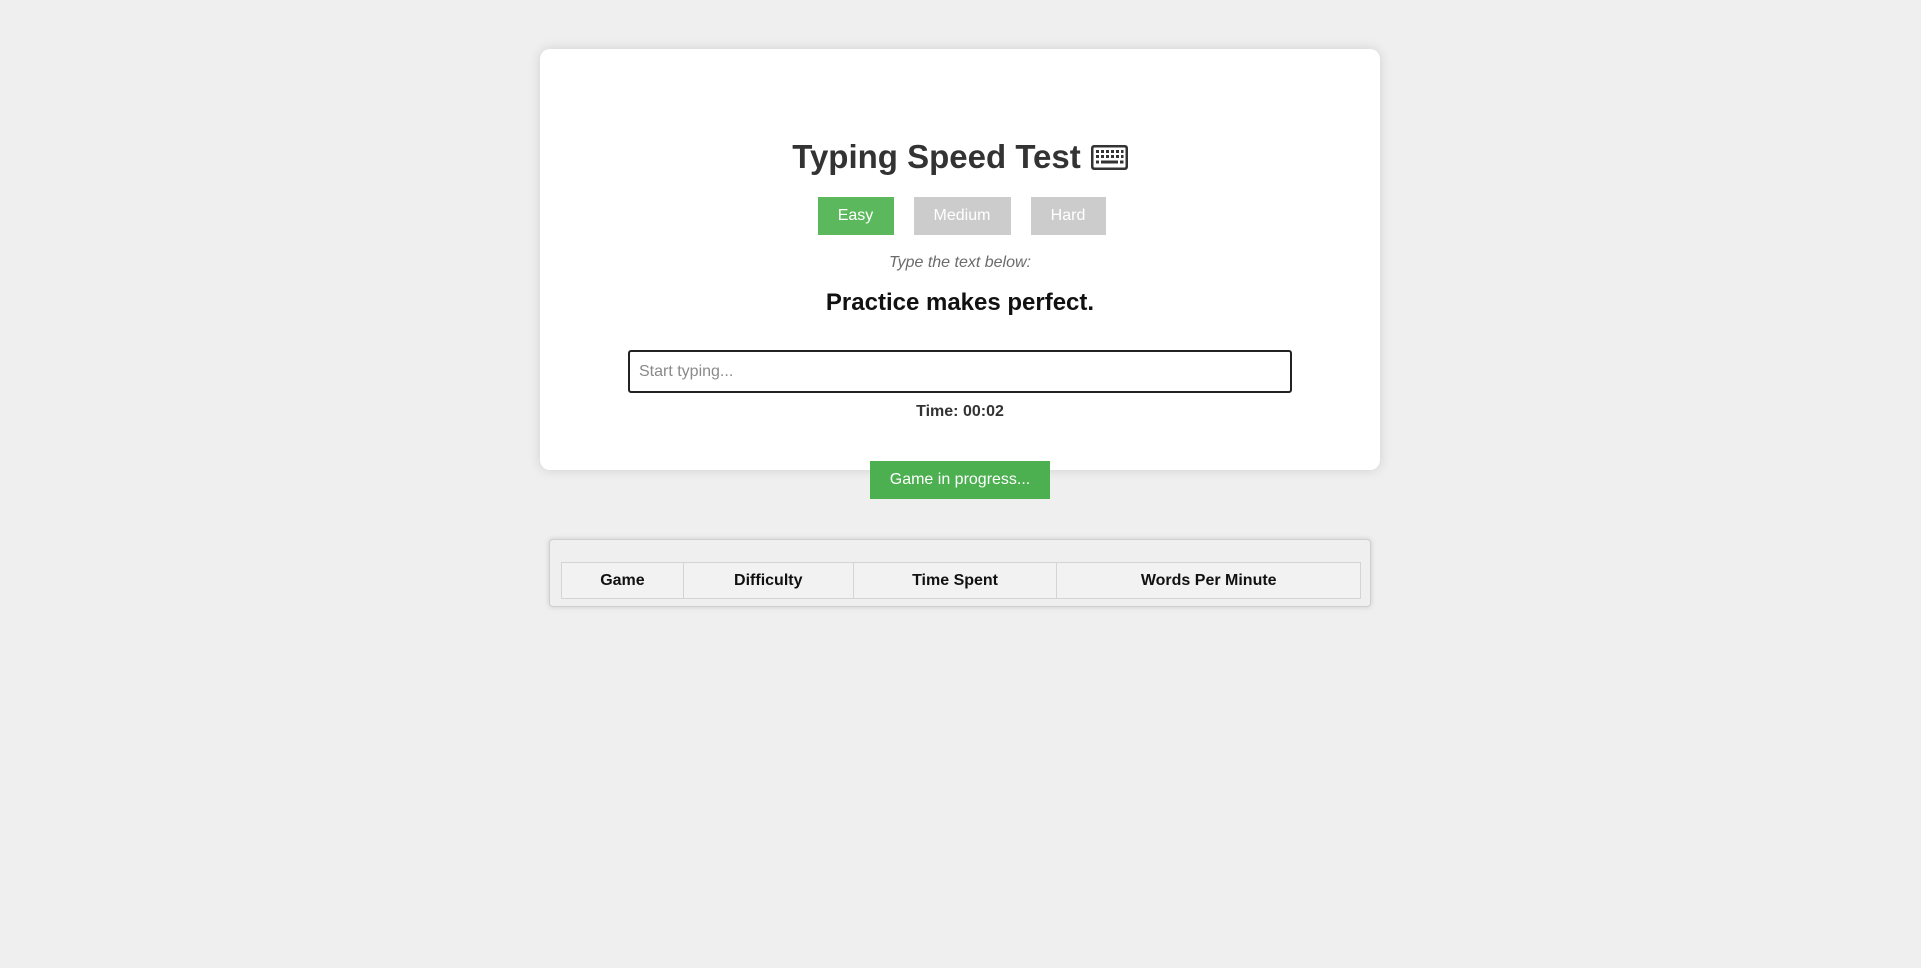 This screenshot has width=1921, height=968. Describe the element at coordinates (955, 580) in the screenshot. I see `column-header-time-spent: Time Spent` at that location.